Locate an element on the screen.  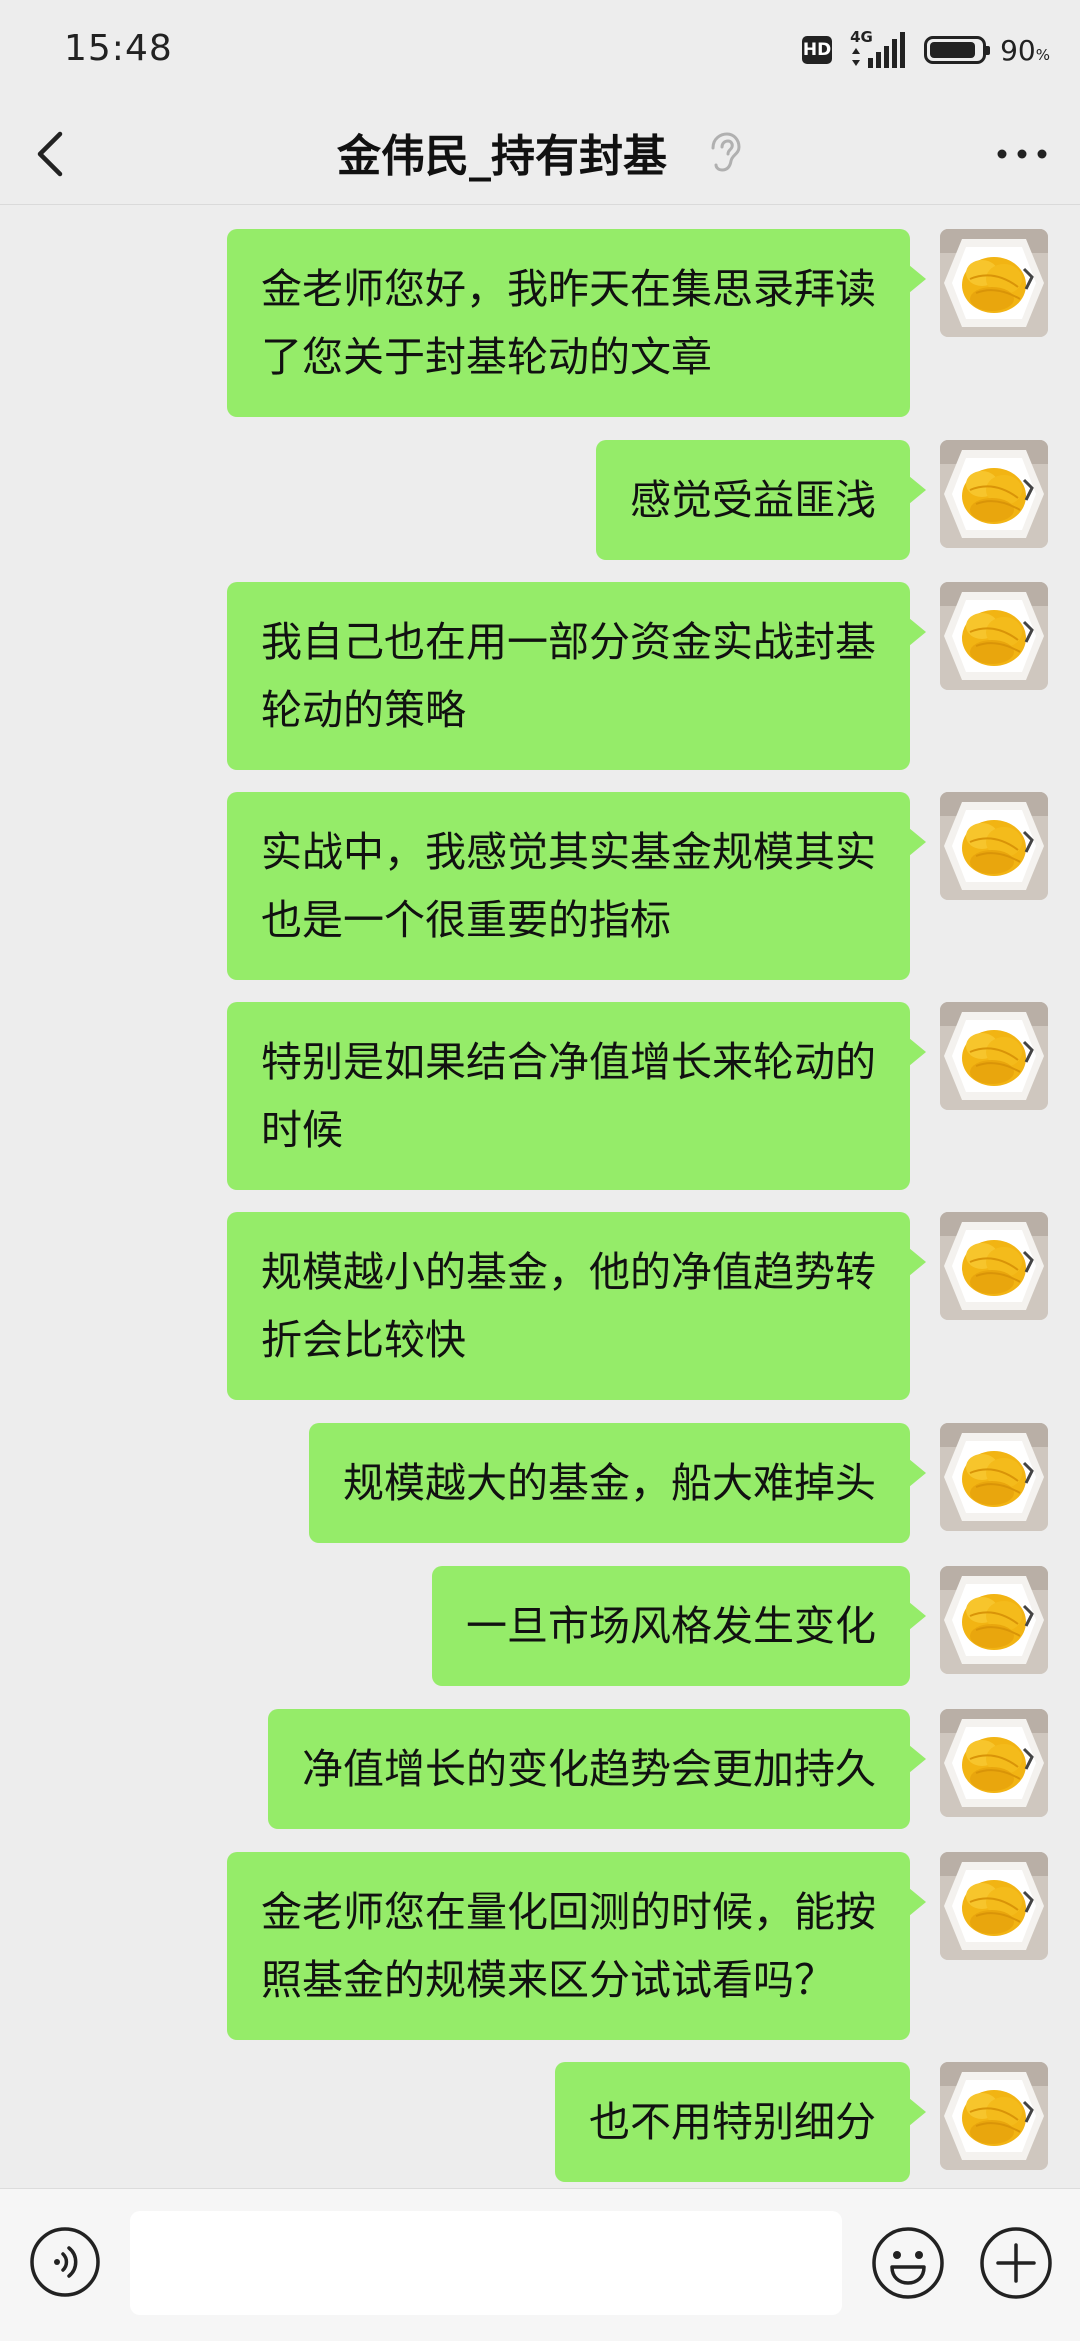
message-item: 感觉受益匪浅 is located at coordinates (822, 500).